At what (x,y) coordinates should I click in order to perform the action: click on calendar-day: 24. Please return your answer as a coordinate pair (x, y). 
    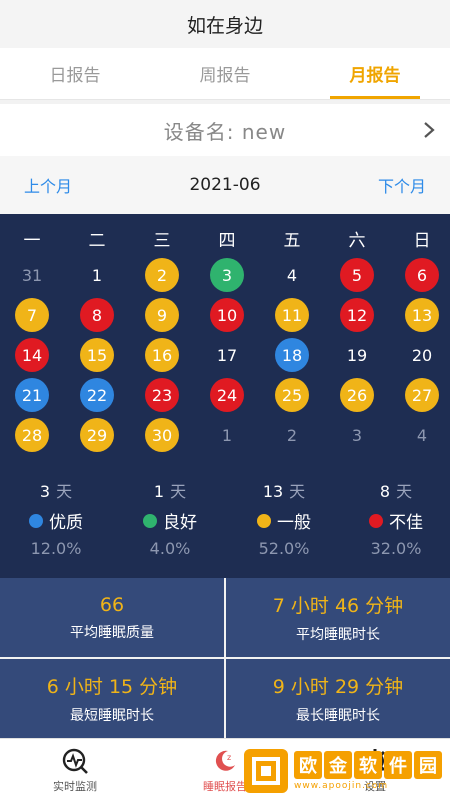
    Looking at the image, I should click on (227, 395).